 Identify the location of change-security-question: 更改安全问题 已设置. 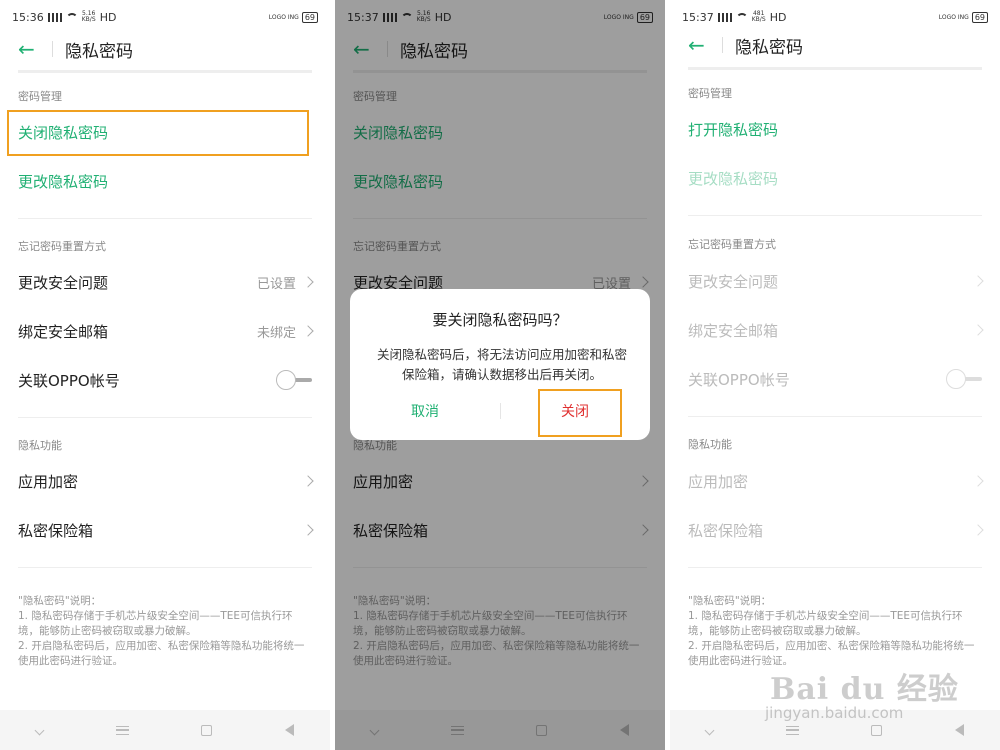
(166, 282).